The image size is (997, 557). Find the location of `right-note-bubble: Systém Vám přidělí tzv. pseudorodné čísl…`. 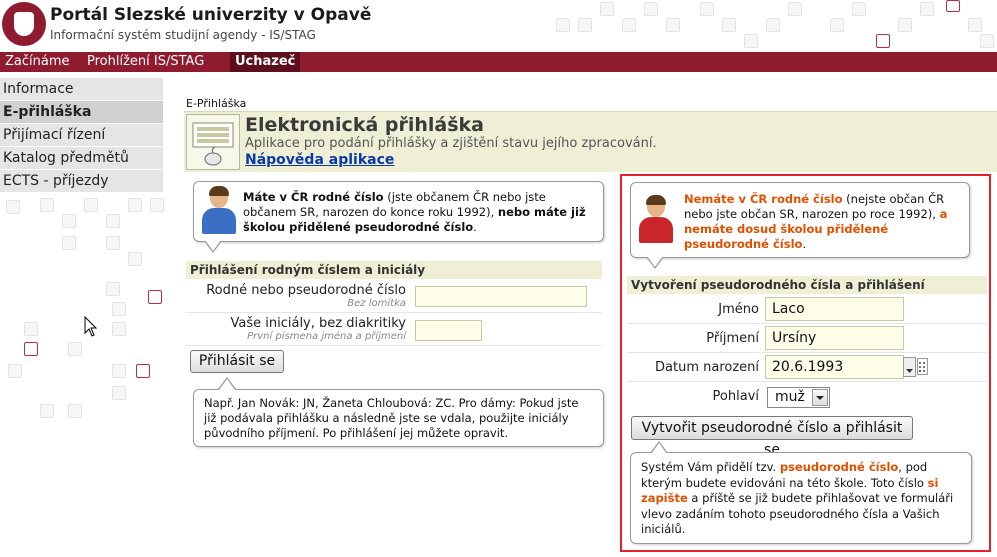

right-note-bubble: Systém Vám přidělí tzv. pseudorodné čísl… is located at coordinates (801, 498).